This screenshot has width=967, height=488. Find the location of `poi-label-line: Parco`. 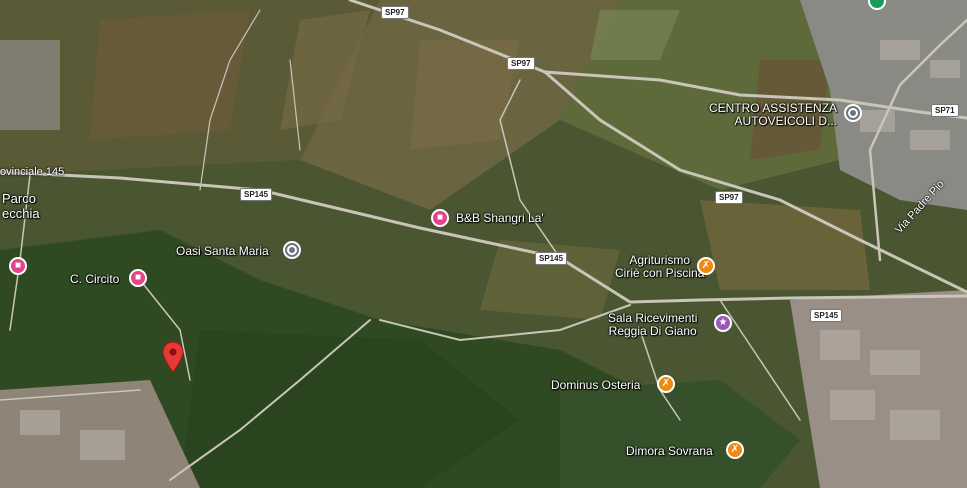

poi-label-line: Parco is located at coordinates (19, 198).